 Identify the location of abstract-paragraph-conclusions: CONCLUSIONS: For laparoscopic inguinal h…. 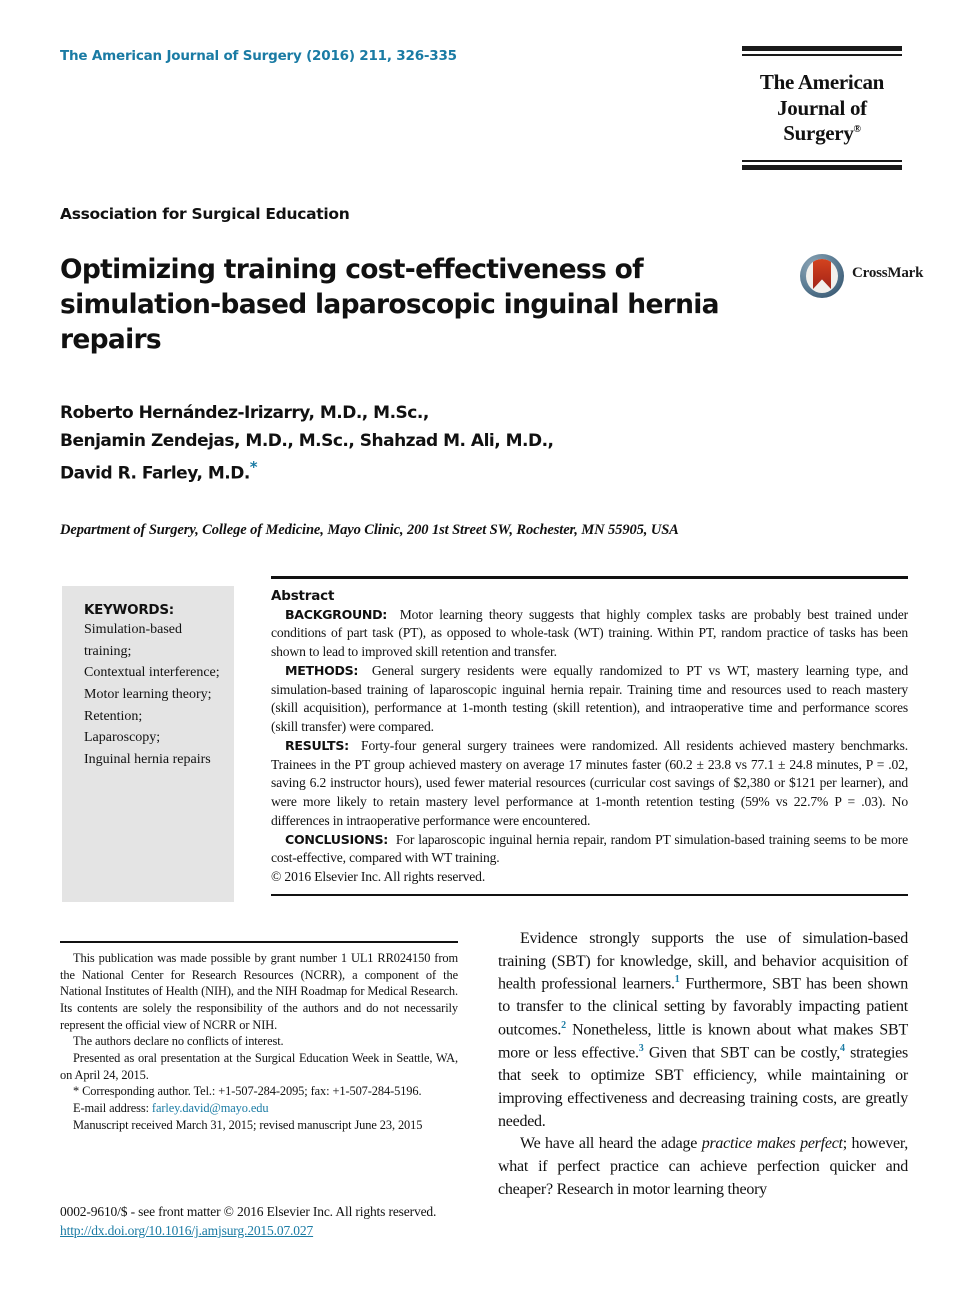
(589, 850).